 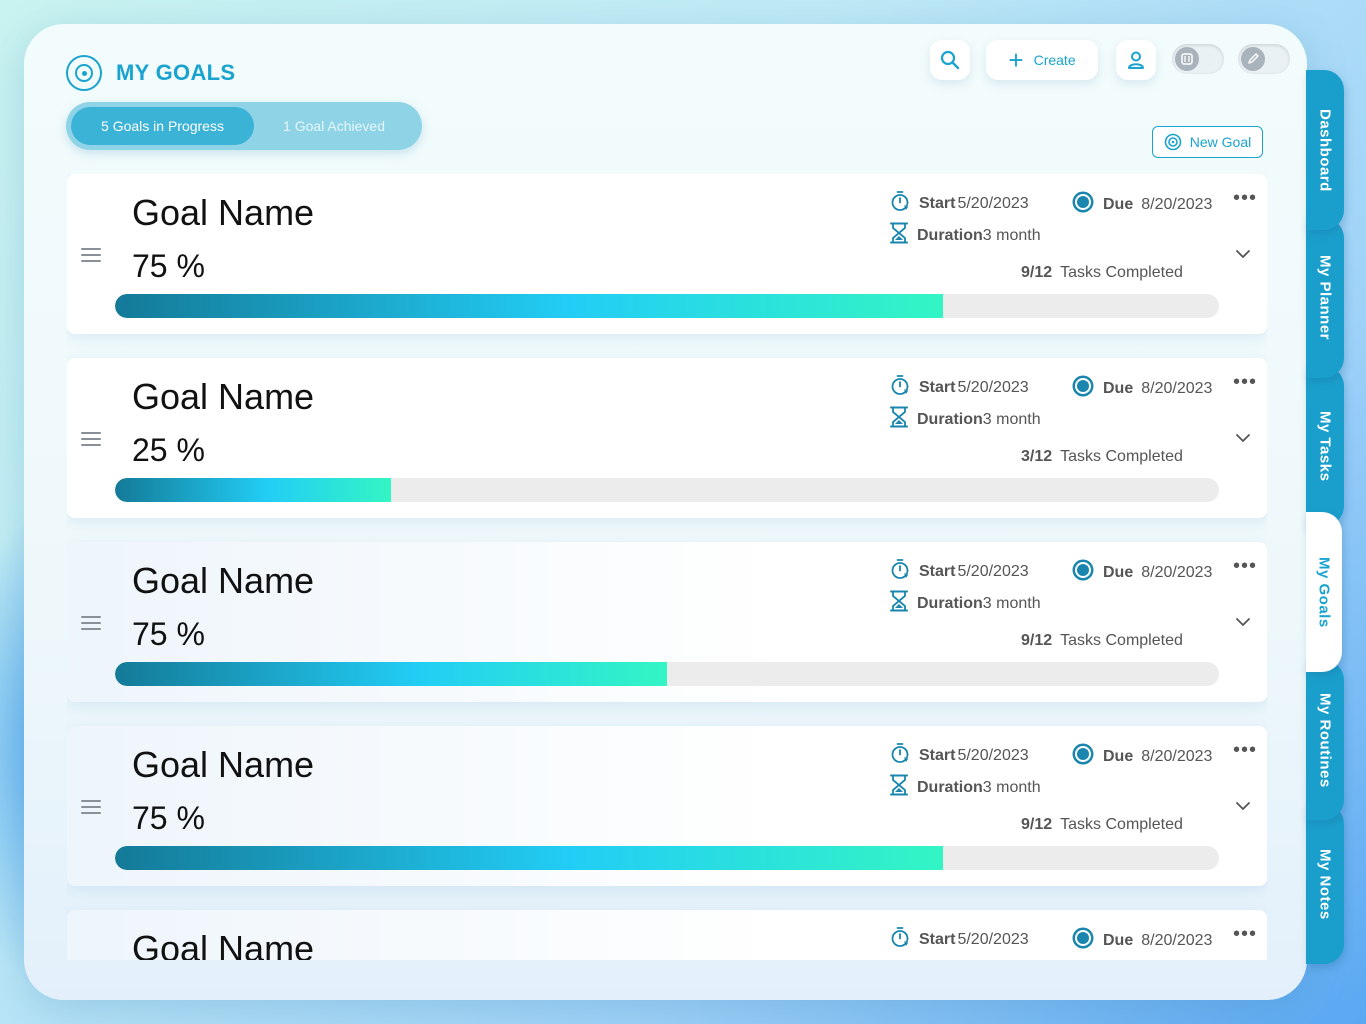 What do you see at coordinates (1324, 592) in the screenshot?
I see `tab-my-goals: My Goals` at bounding box center [1324, 592].